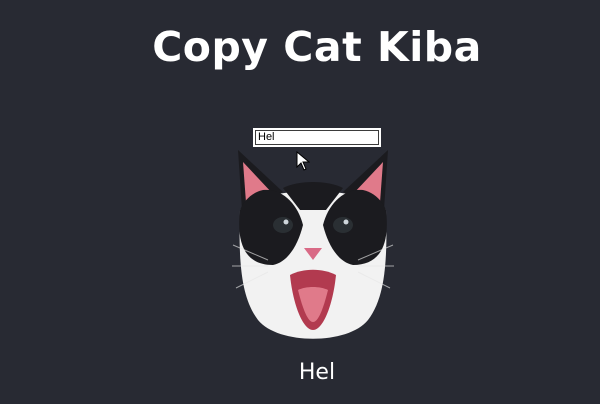 This screenshot has height=404, width=600. What do you see at coordinates (317, 372) in the screenshot?
I see `echo-output-text: Hel` at bounding box center [317, 372].